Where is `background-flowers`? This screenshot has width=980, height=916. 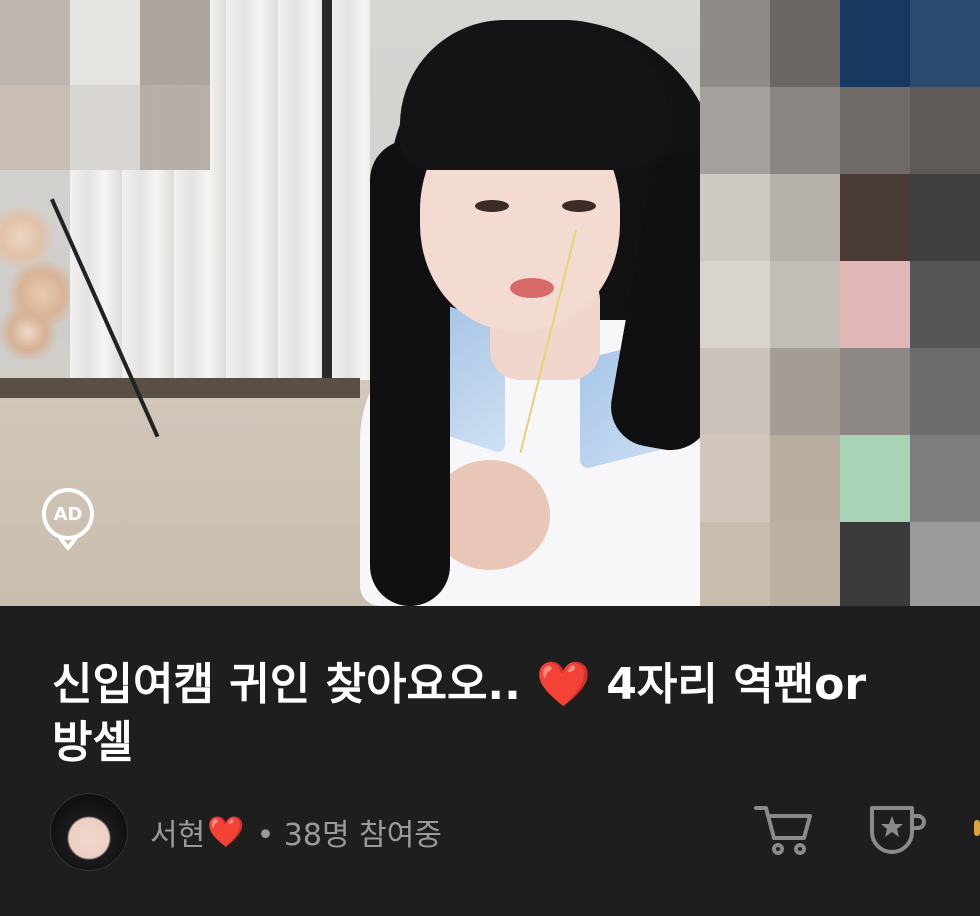 background-flowers is located at coordinates (35, 275).